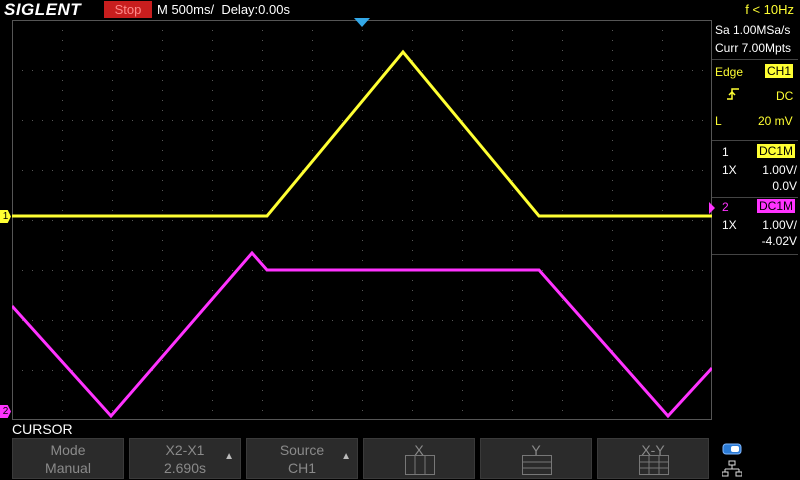 The width and height of the screenshot is (800, 480). I want to click on ch2-offset-marker: 2, so click(5, 411).